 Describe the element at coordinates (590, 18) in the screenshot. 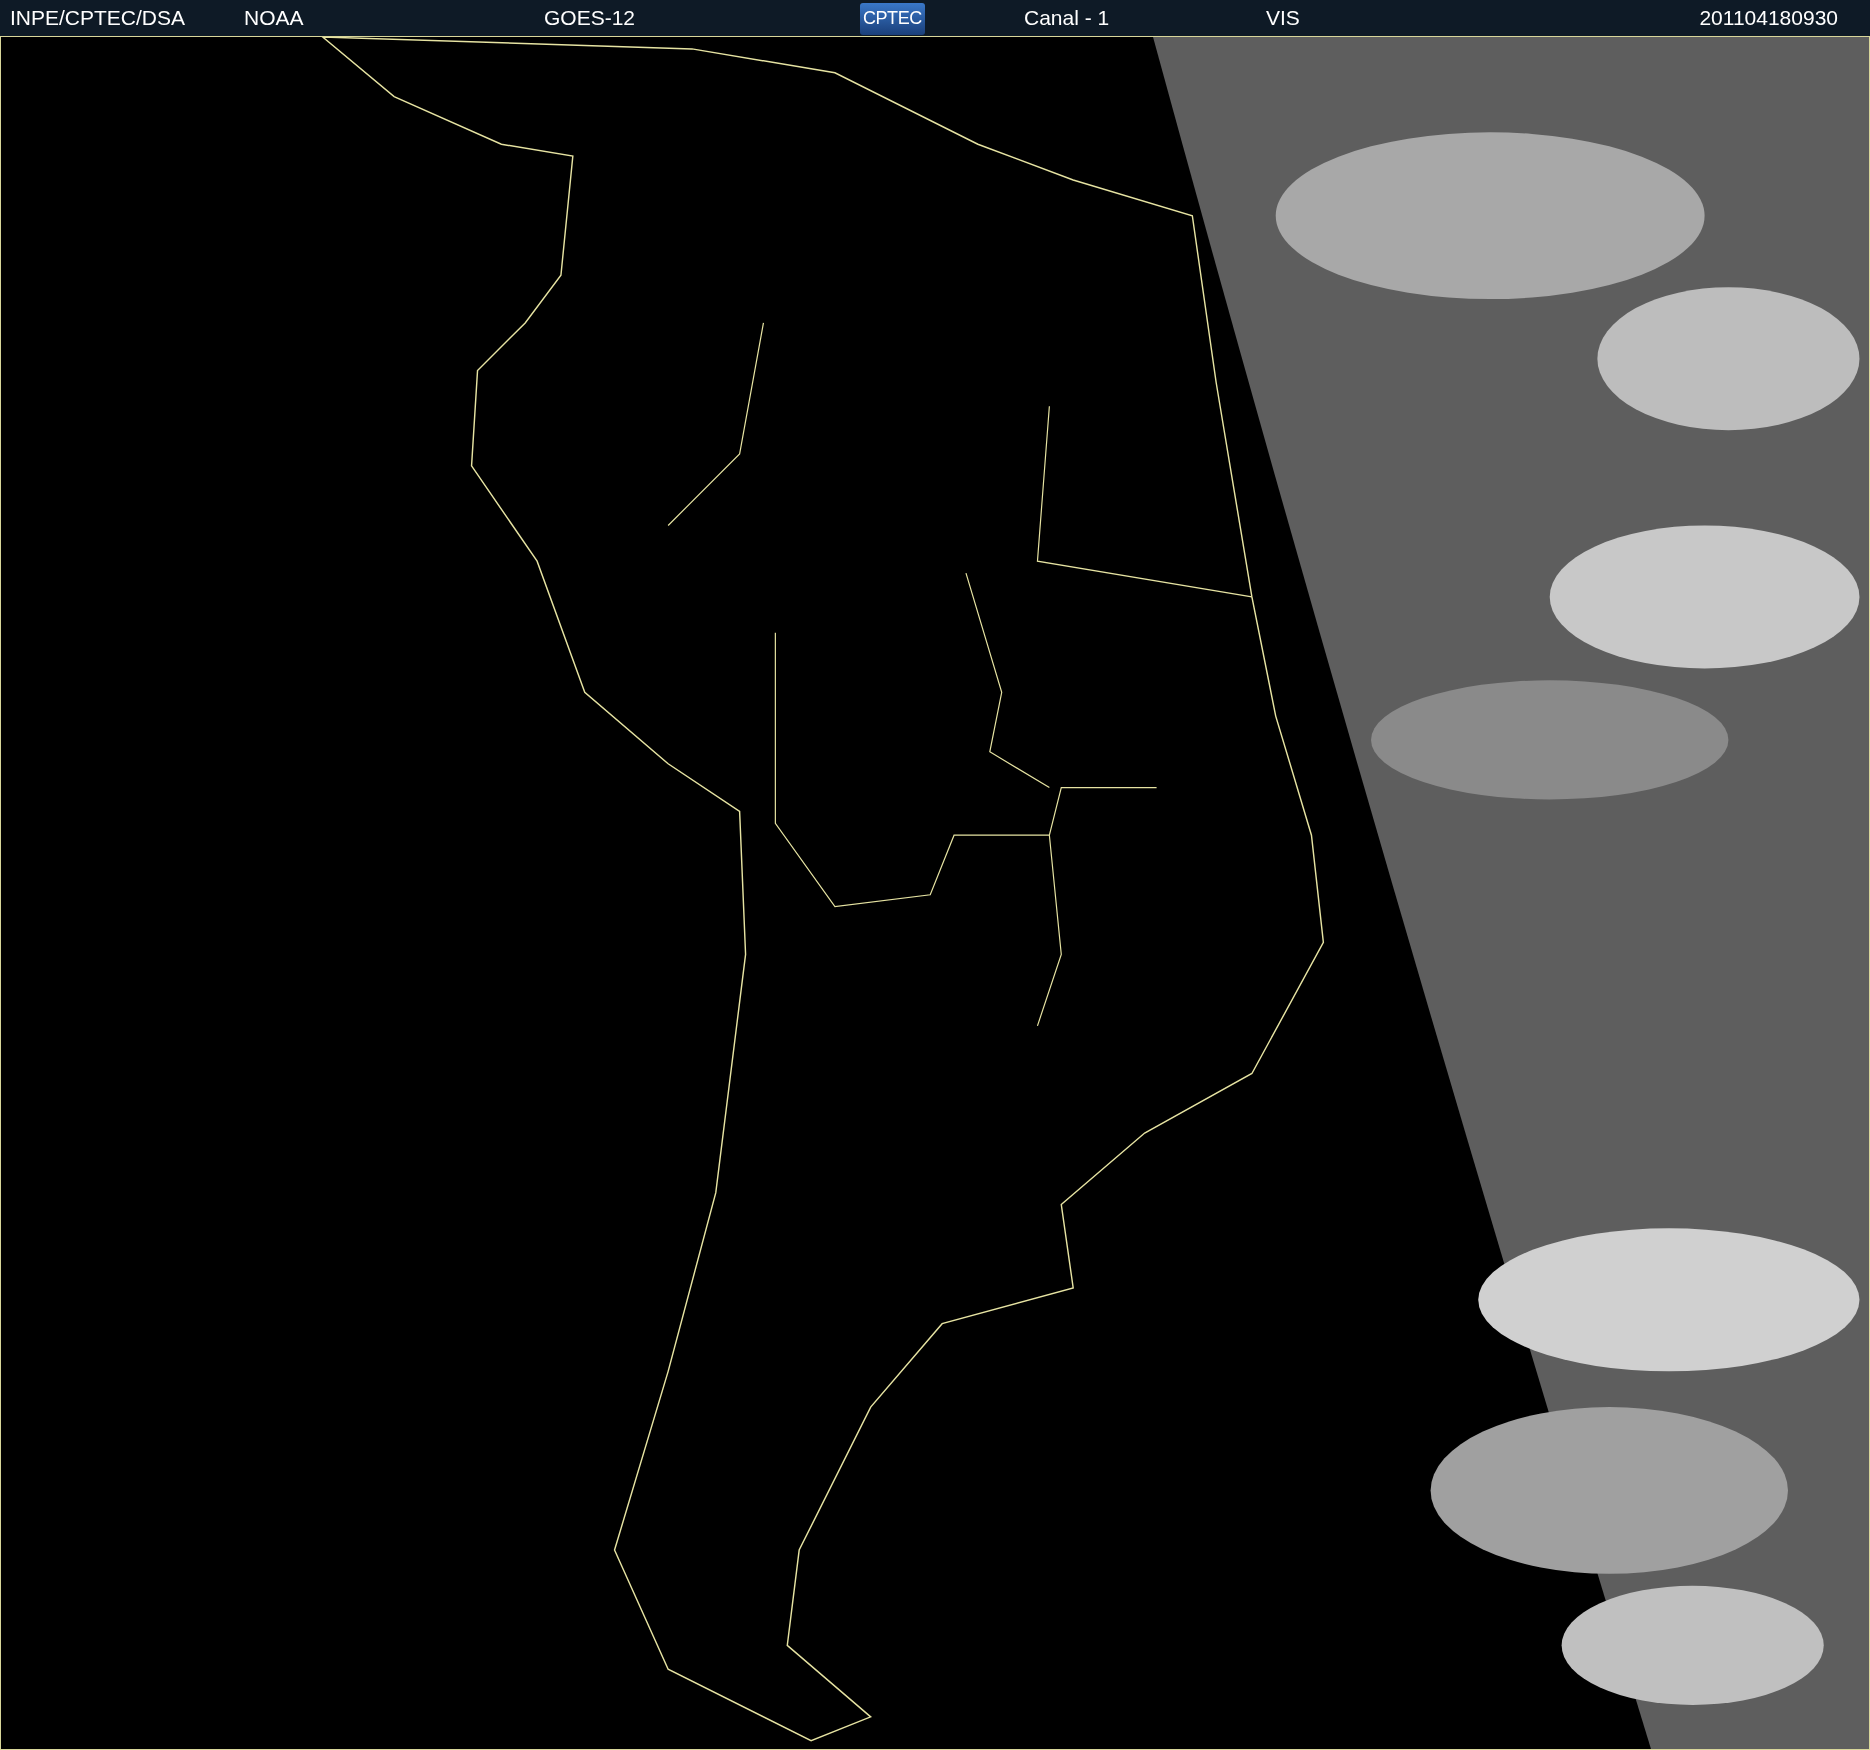

I see `satellite-label: GOES-12` at that location.